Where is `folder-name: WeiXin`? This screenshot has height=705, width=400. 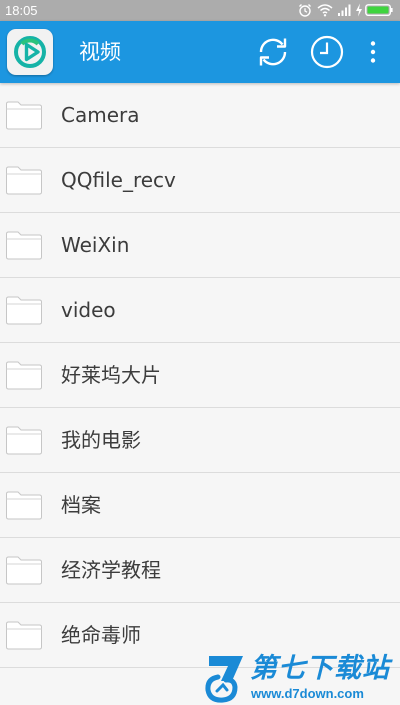 folder-name: WeiXin is located at coordinates (95, 245).